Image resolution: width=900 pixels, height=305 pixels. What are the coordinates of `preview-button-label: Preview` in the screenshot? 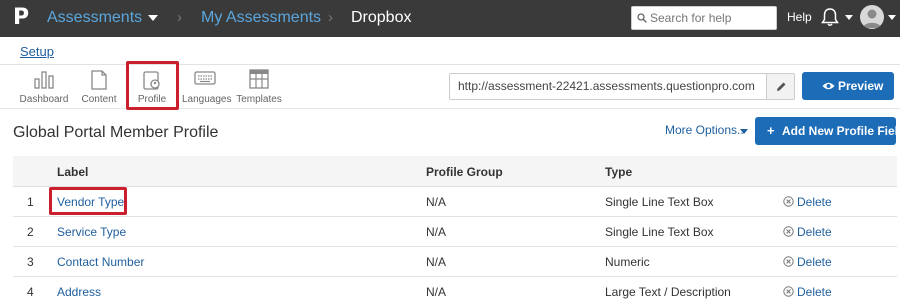 It's located at (861, 86).